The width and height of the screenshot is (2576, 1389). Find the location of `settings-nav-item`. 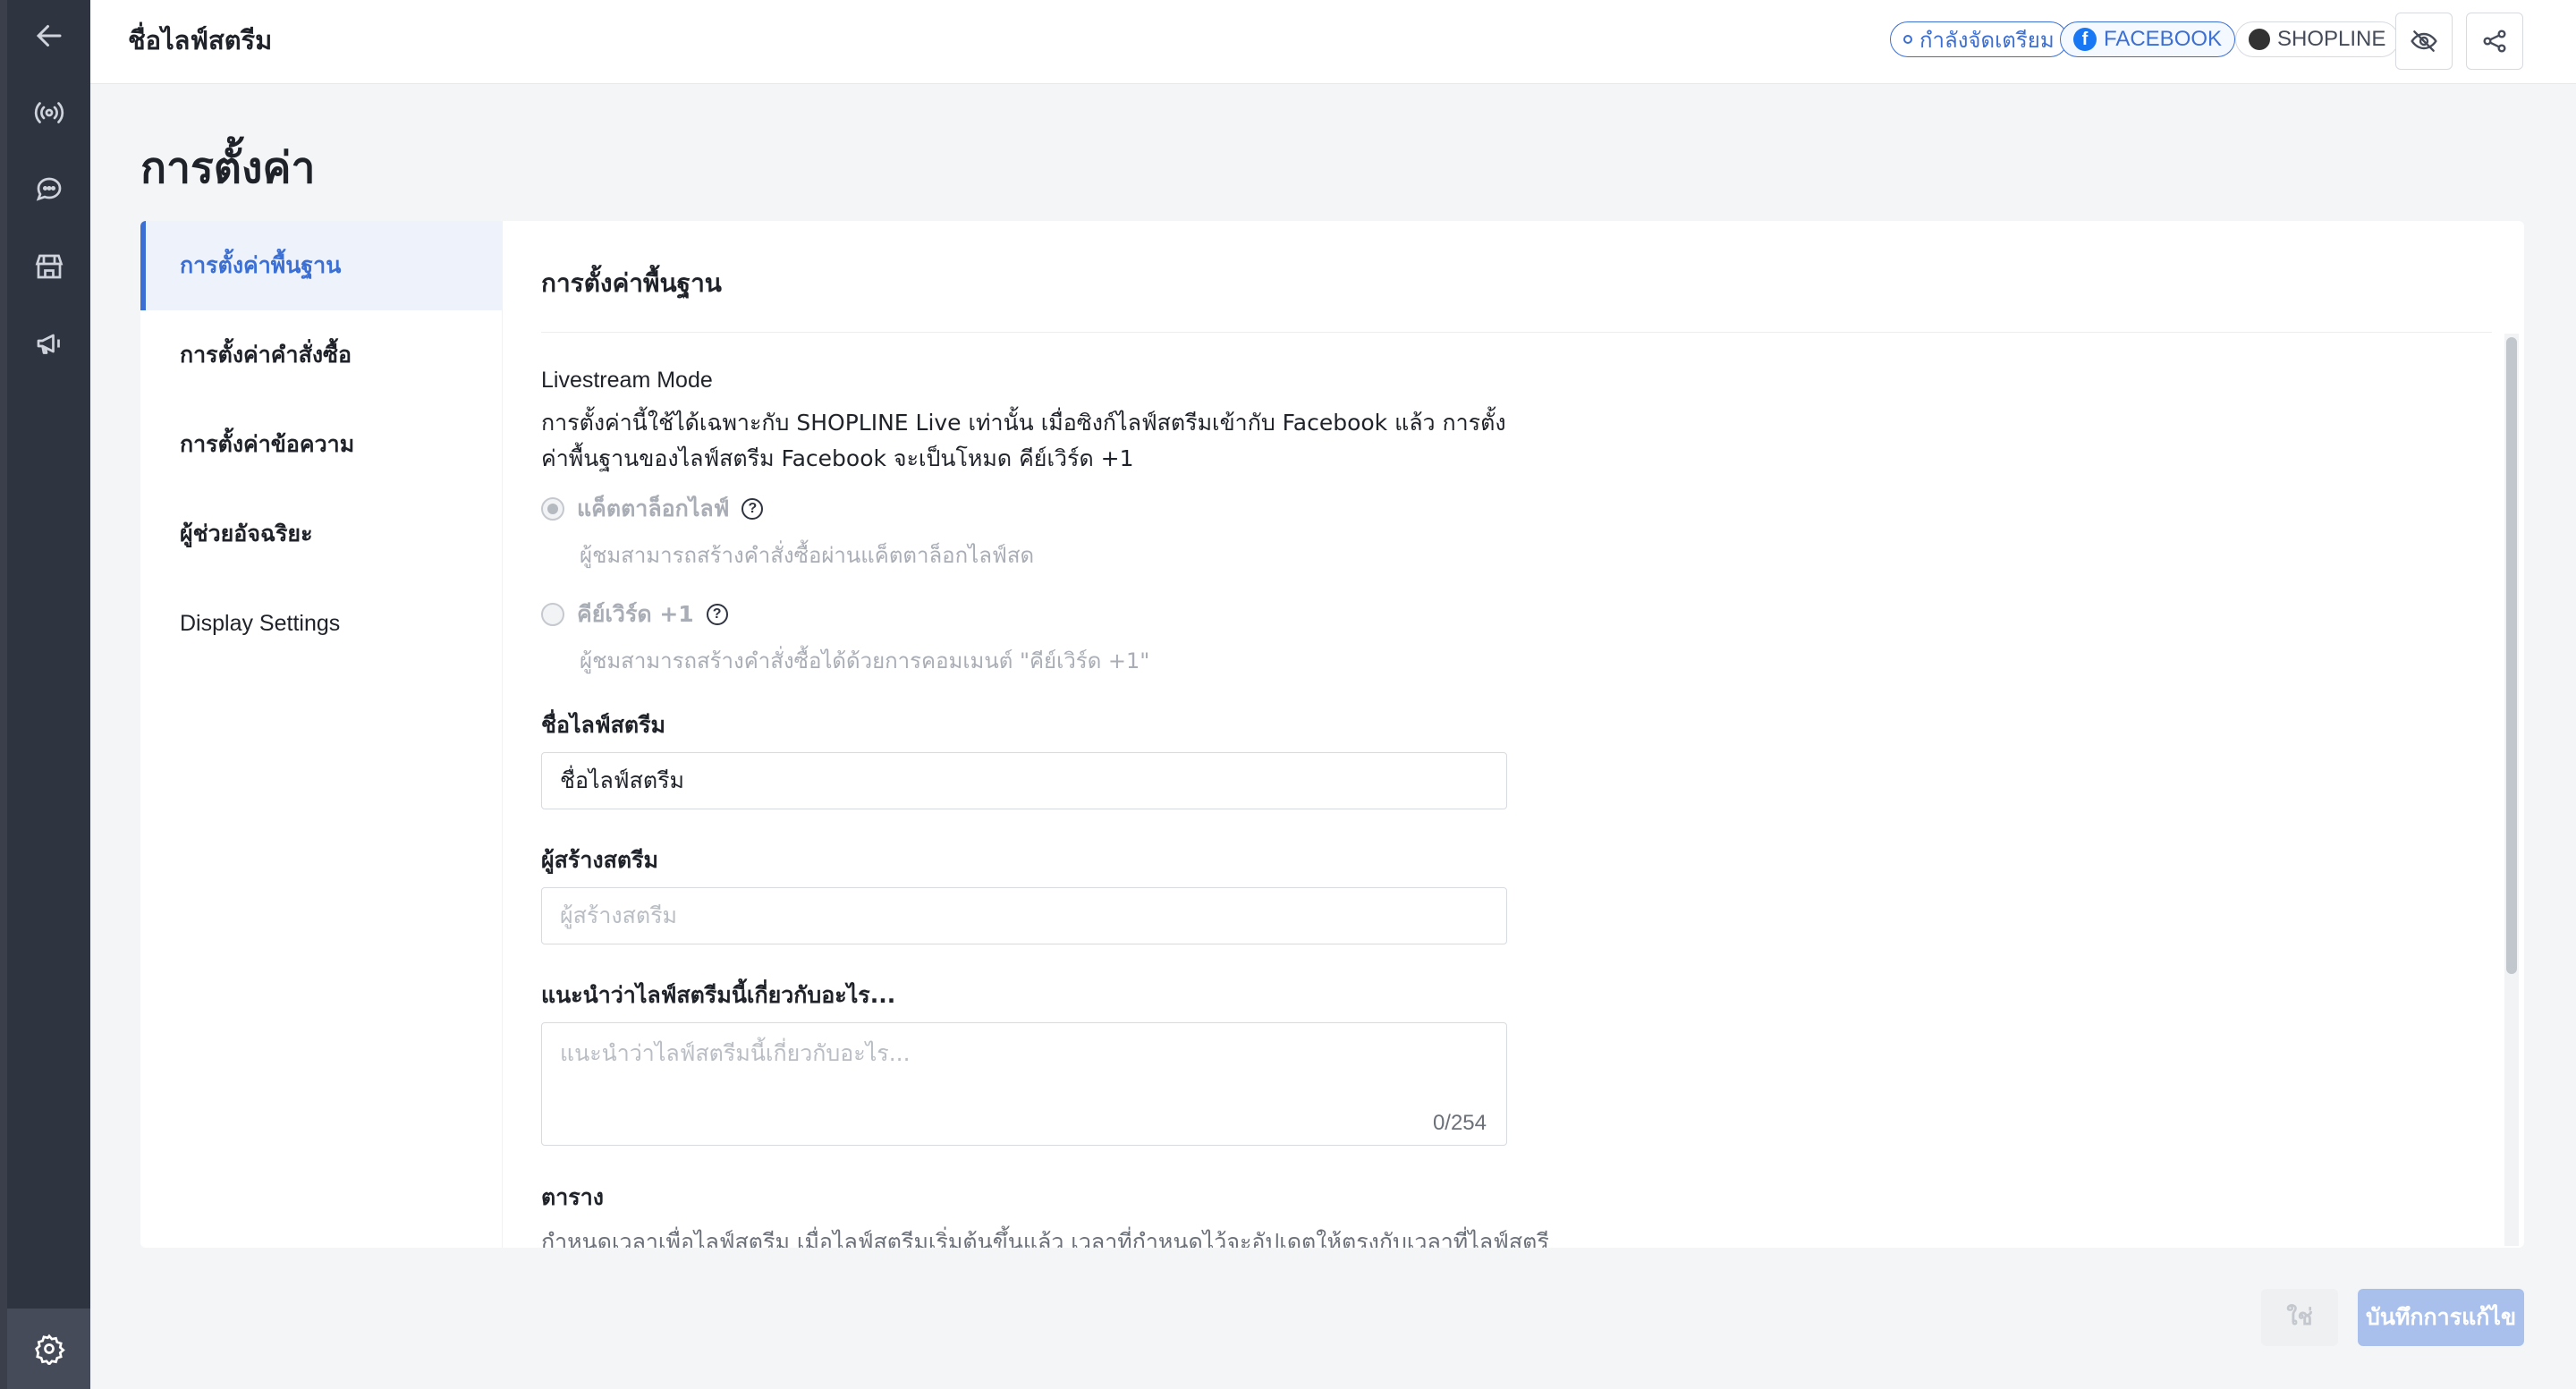

settings-nav-item is located at coordinates (48, 1349).